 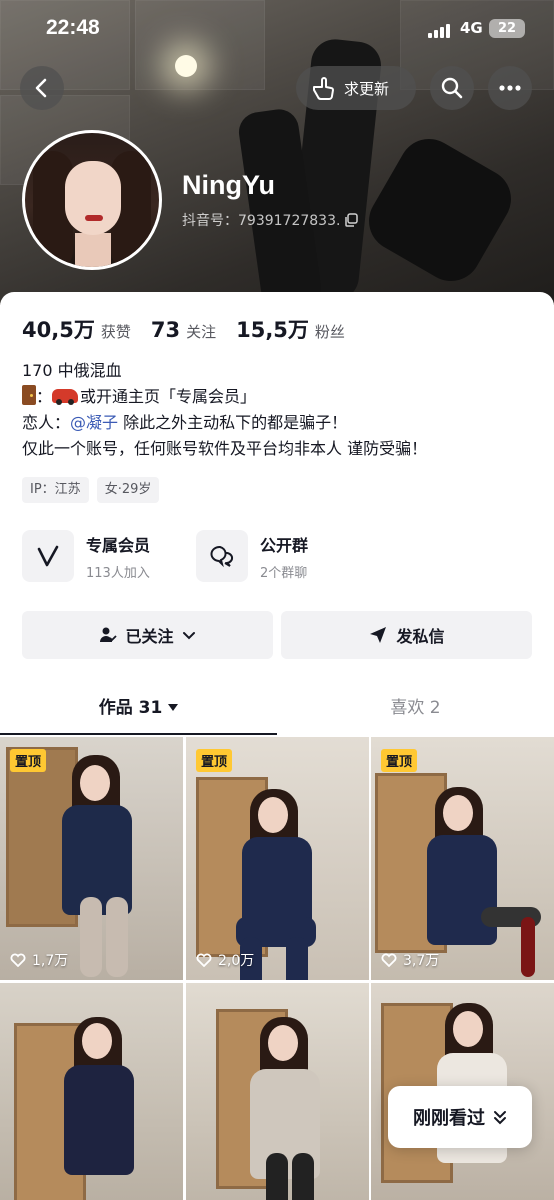 What do you see at coordinates (367, 88) in the screenshot?
I see `request-update-label: 求更新` at bounding box center [367, 88].